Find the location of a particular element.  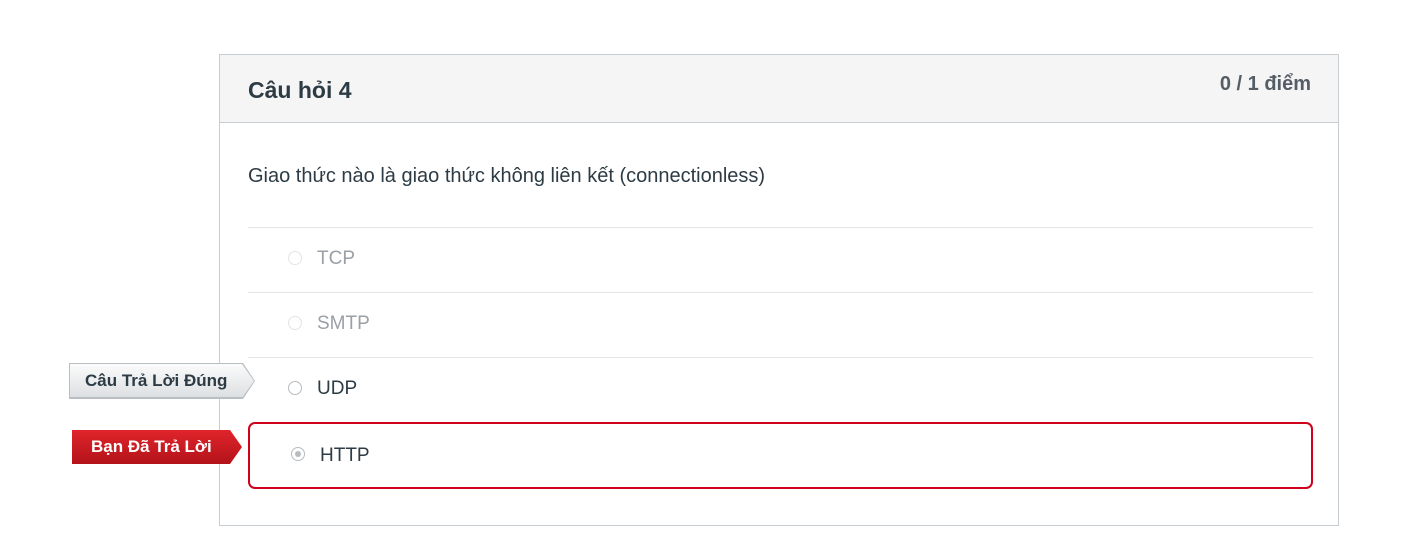

answer-option-tcp: TCP is located at coordinates (780, 259).